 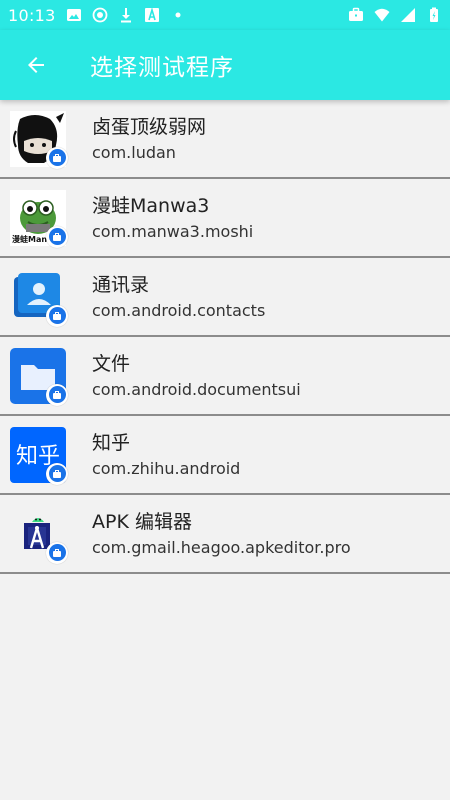 What do you see at coordinates (395, 15) in the screenshot?
I see `status-right` at bounding box center [395, 15].